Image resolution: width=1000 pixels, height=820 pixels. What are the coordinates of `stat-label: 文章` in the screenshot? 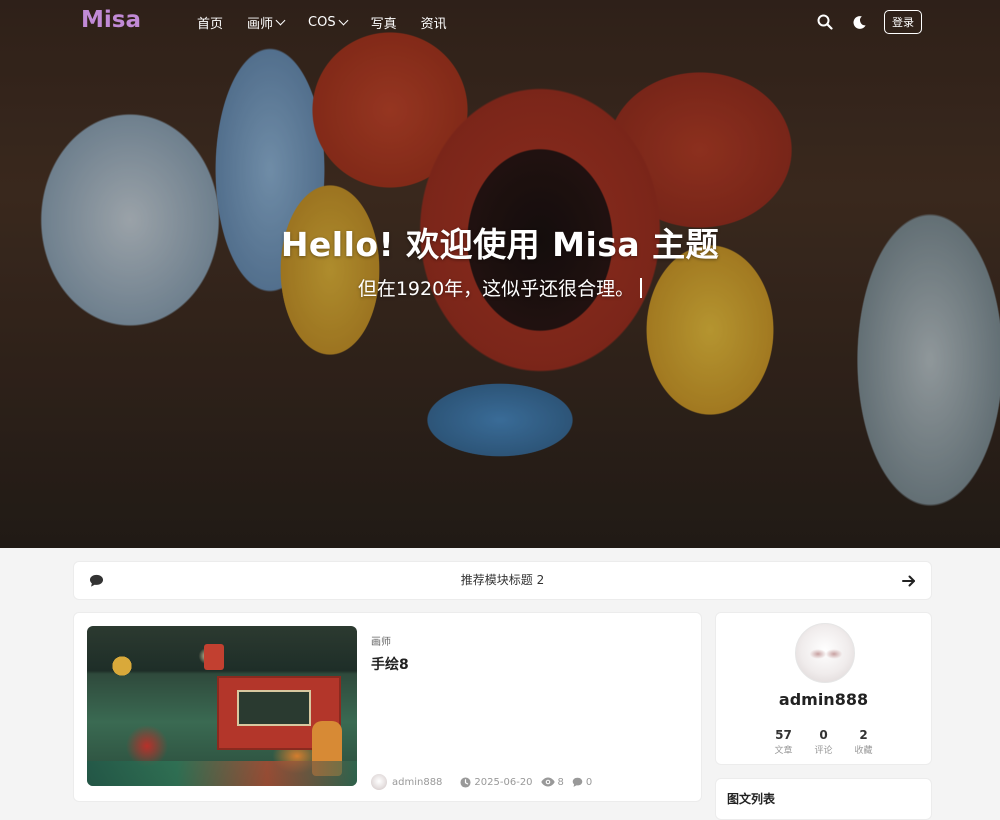 It's located at (783, 751).